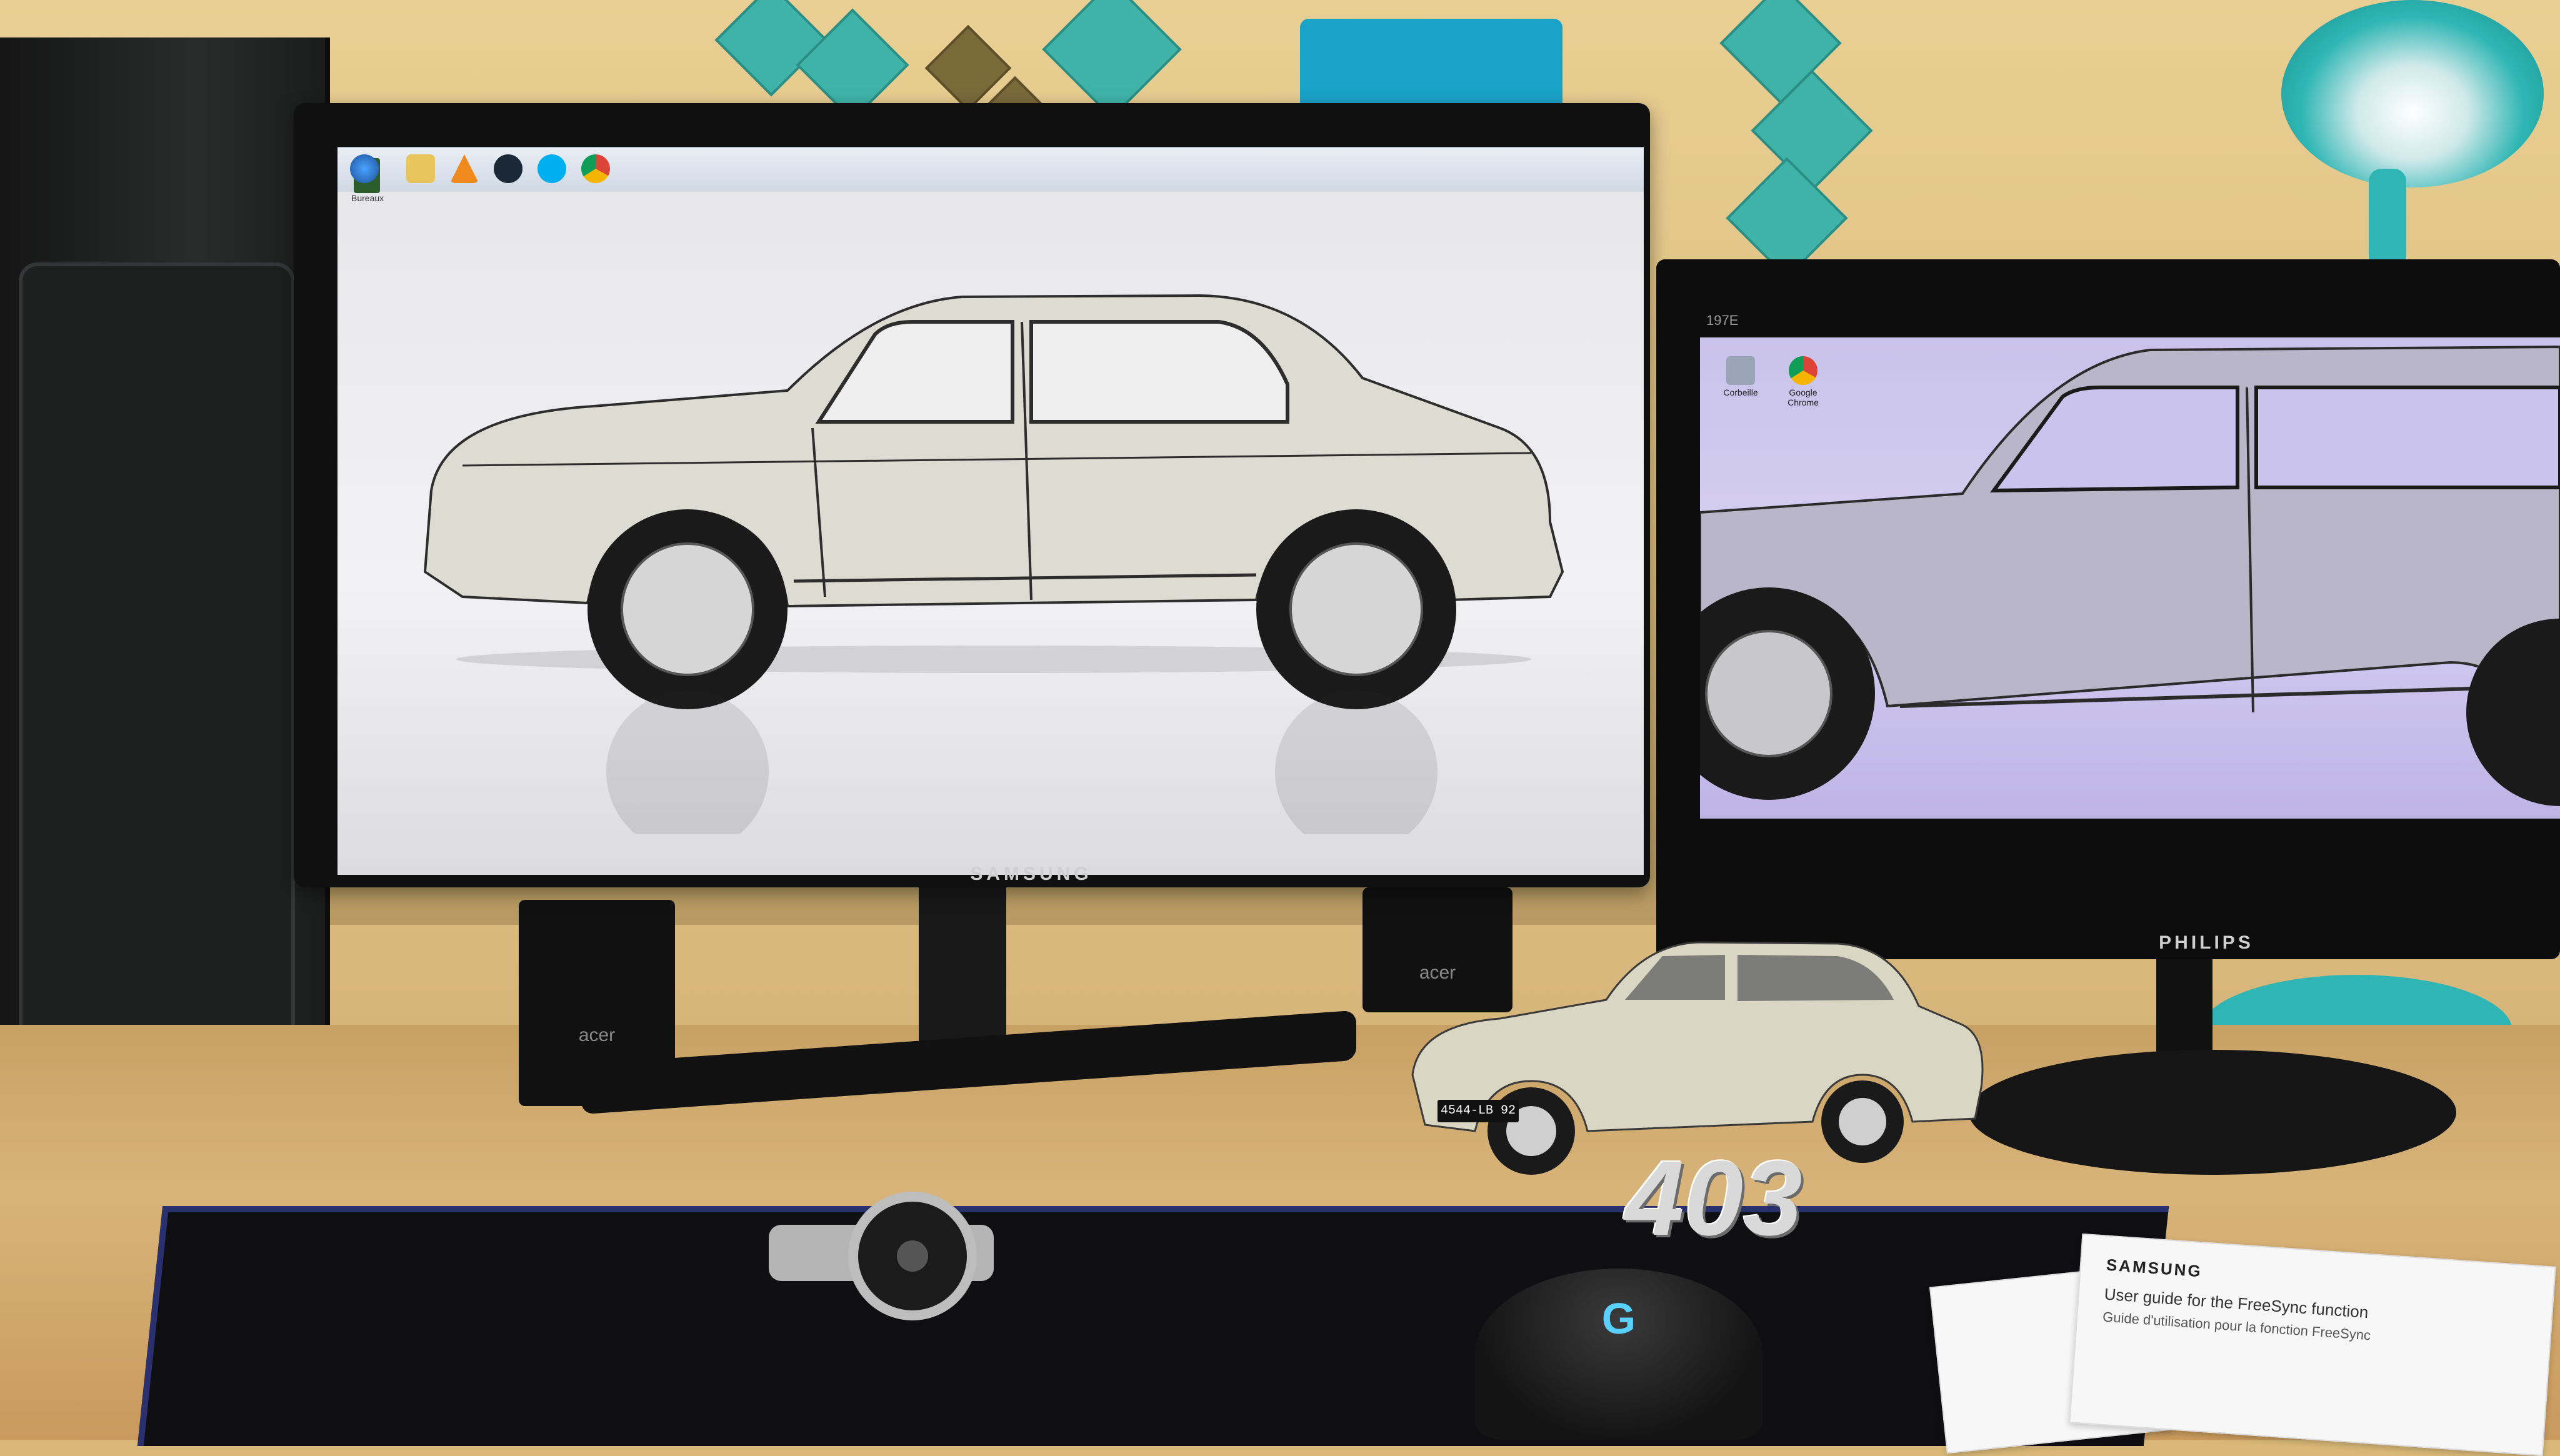  What do you see at coordinates (1722, 320) in the screenshot?
I see `philips-model-label: 197E` at bounding box center [1722, 320].